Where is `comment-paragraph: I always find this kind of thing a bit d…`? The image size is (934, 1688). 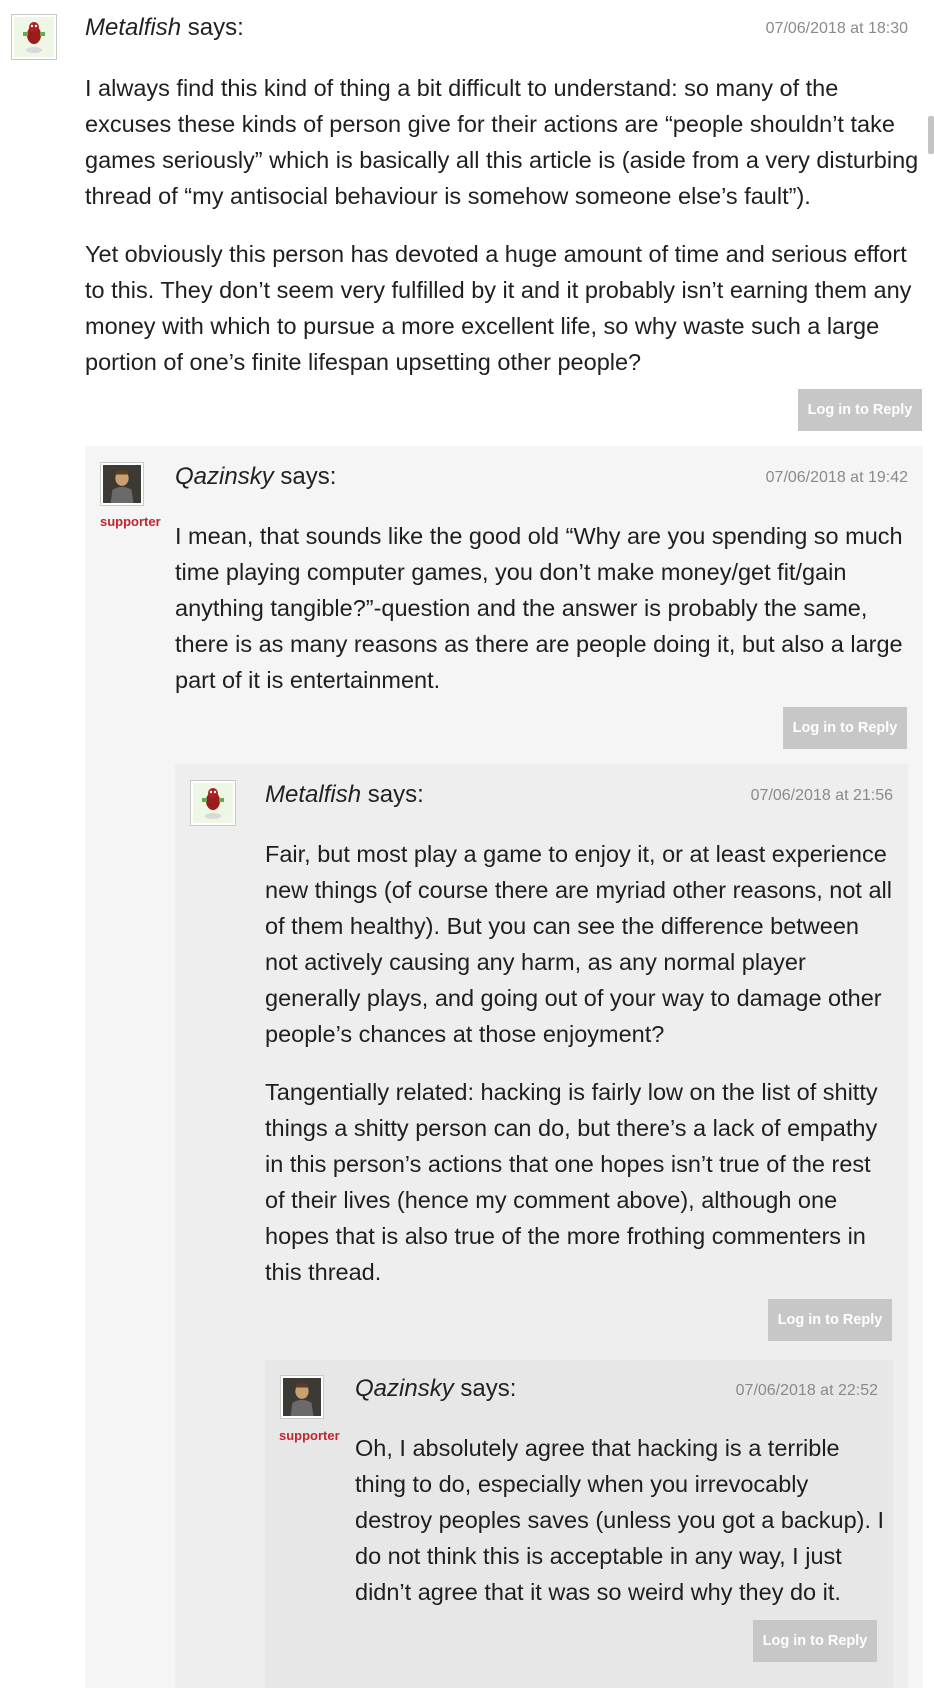
comment-paragraph: I always find this kind of thing a bit d… is located at coordinates (502, 142).